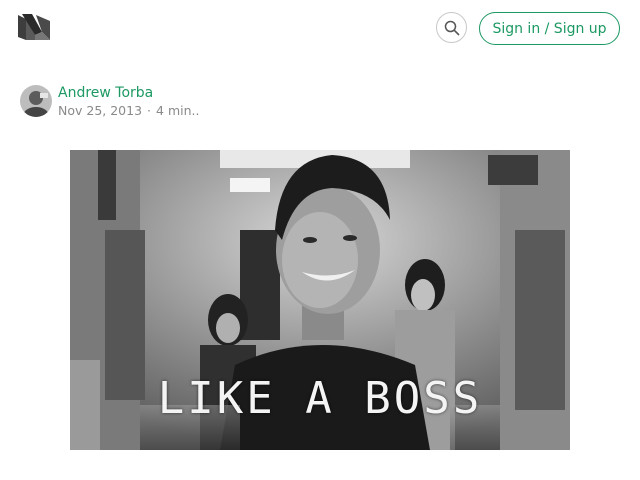  I want to click on search-icon, so click(451, 27).